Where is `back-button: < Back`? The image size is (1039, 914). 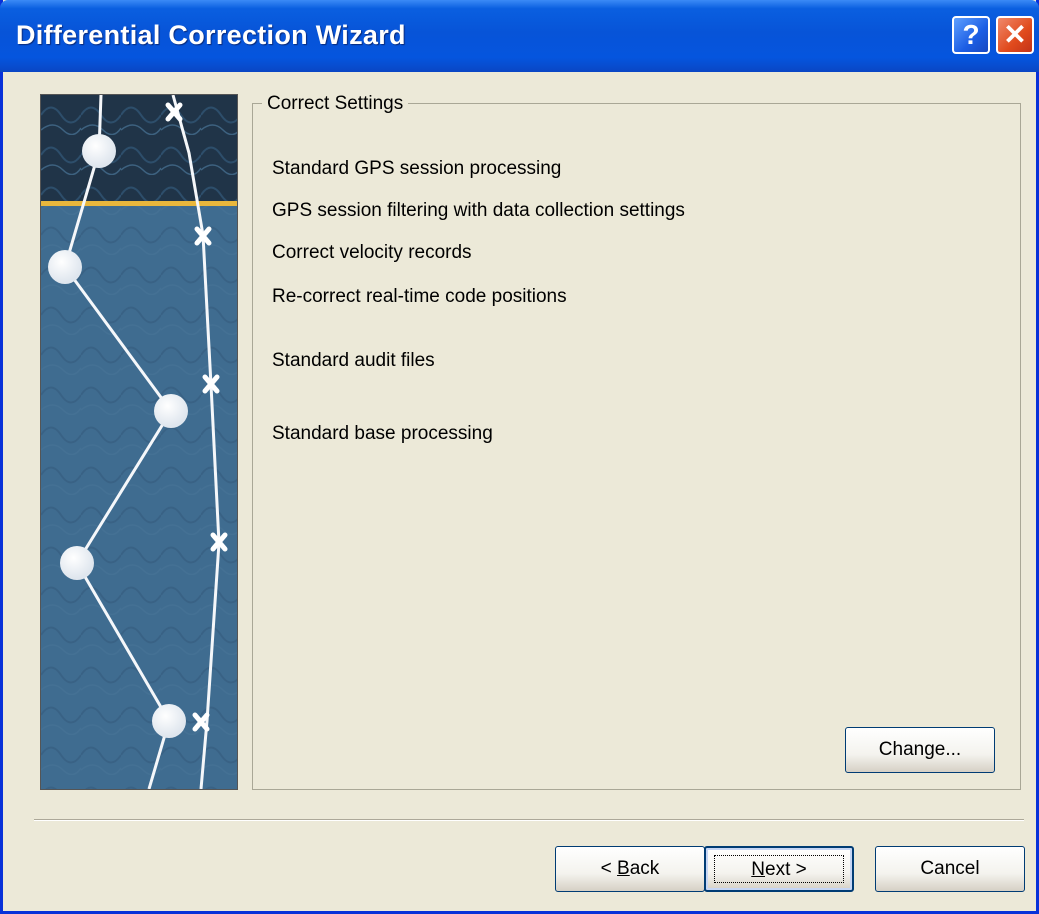 back-button: < Back is located at coordinates (630, 869).